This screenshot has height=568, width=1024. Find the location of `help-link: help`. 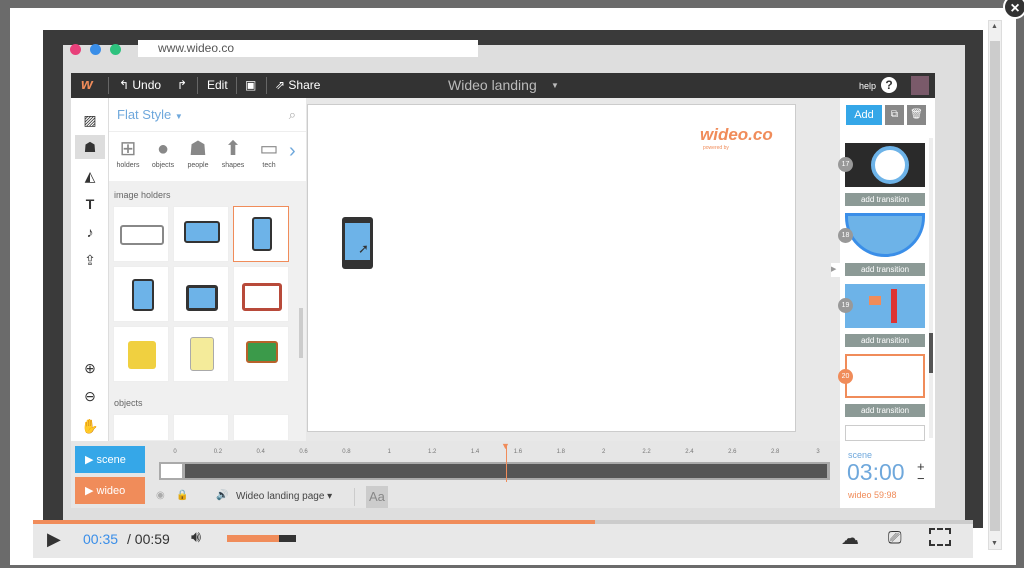

help-link: help is located at coordinates (867, 86).